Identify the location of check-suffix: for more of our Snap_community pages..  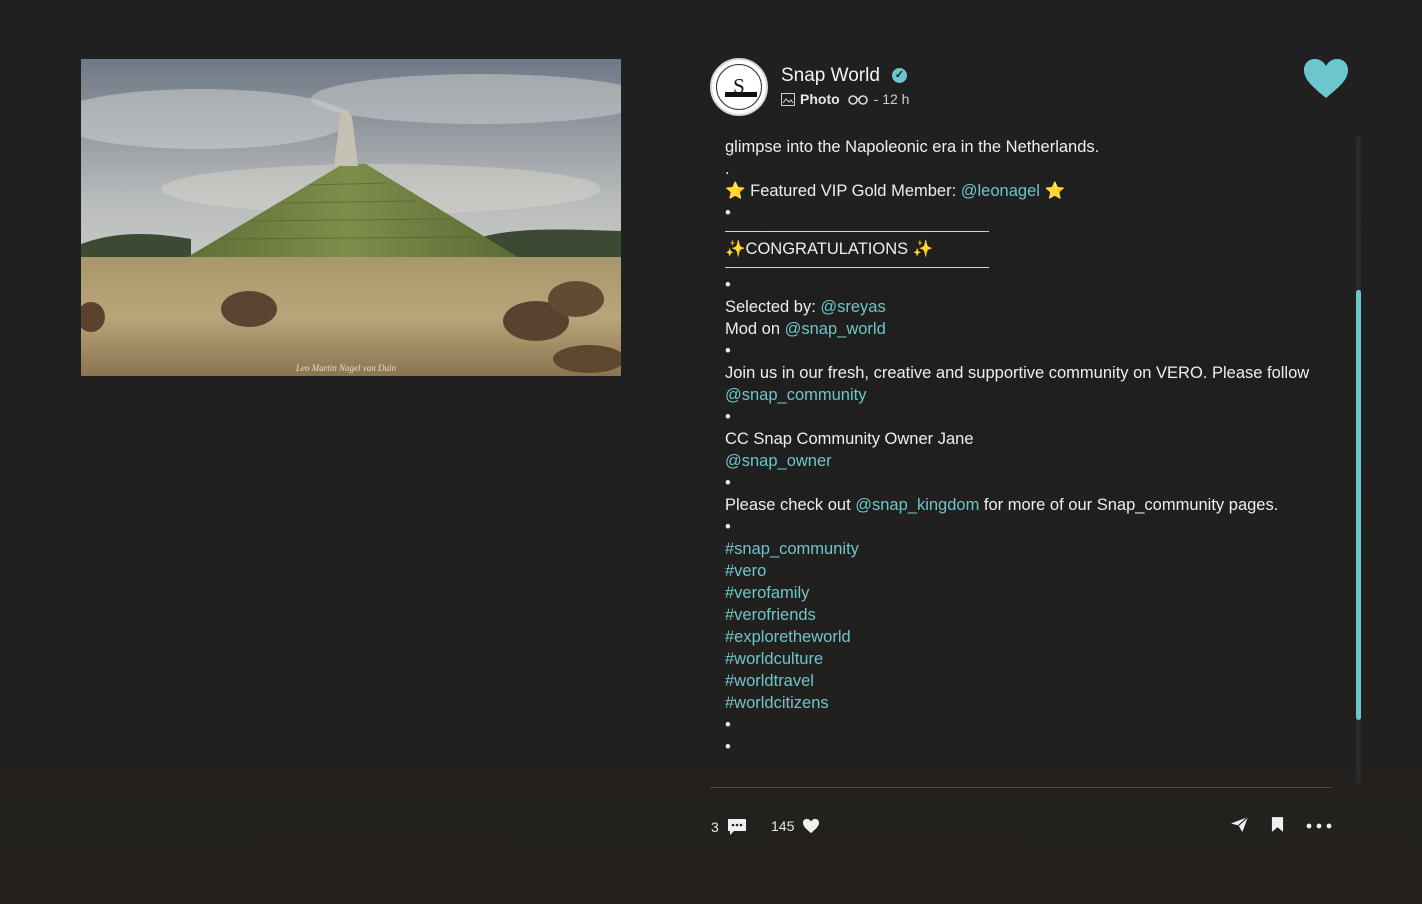
(1129, 505).